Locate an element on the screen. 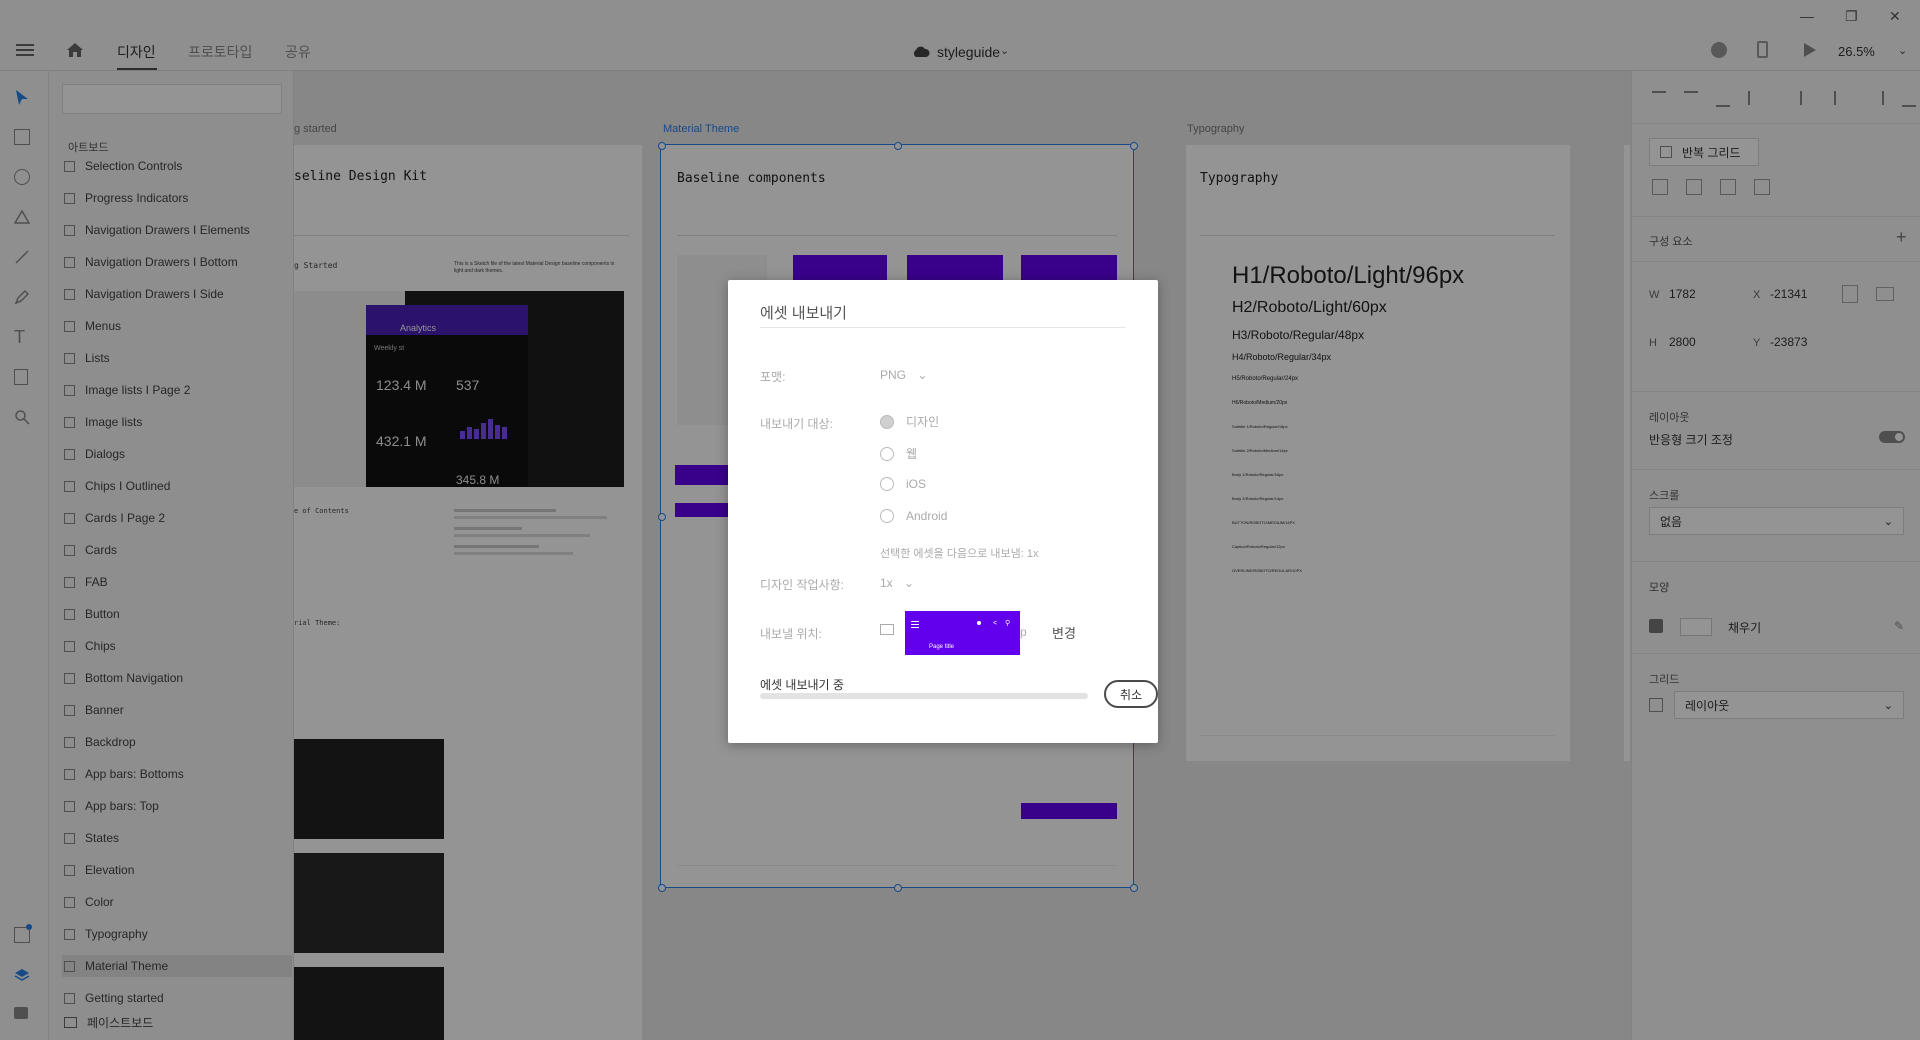  share-icon: < is located at coordinates (995, 623).